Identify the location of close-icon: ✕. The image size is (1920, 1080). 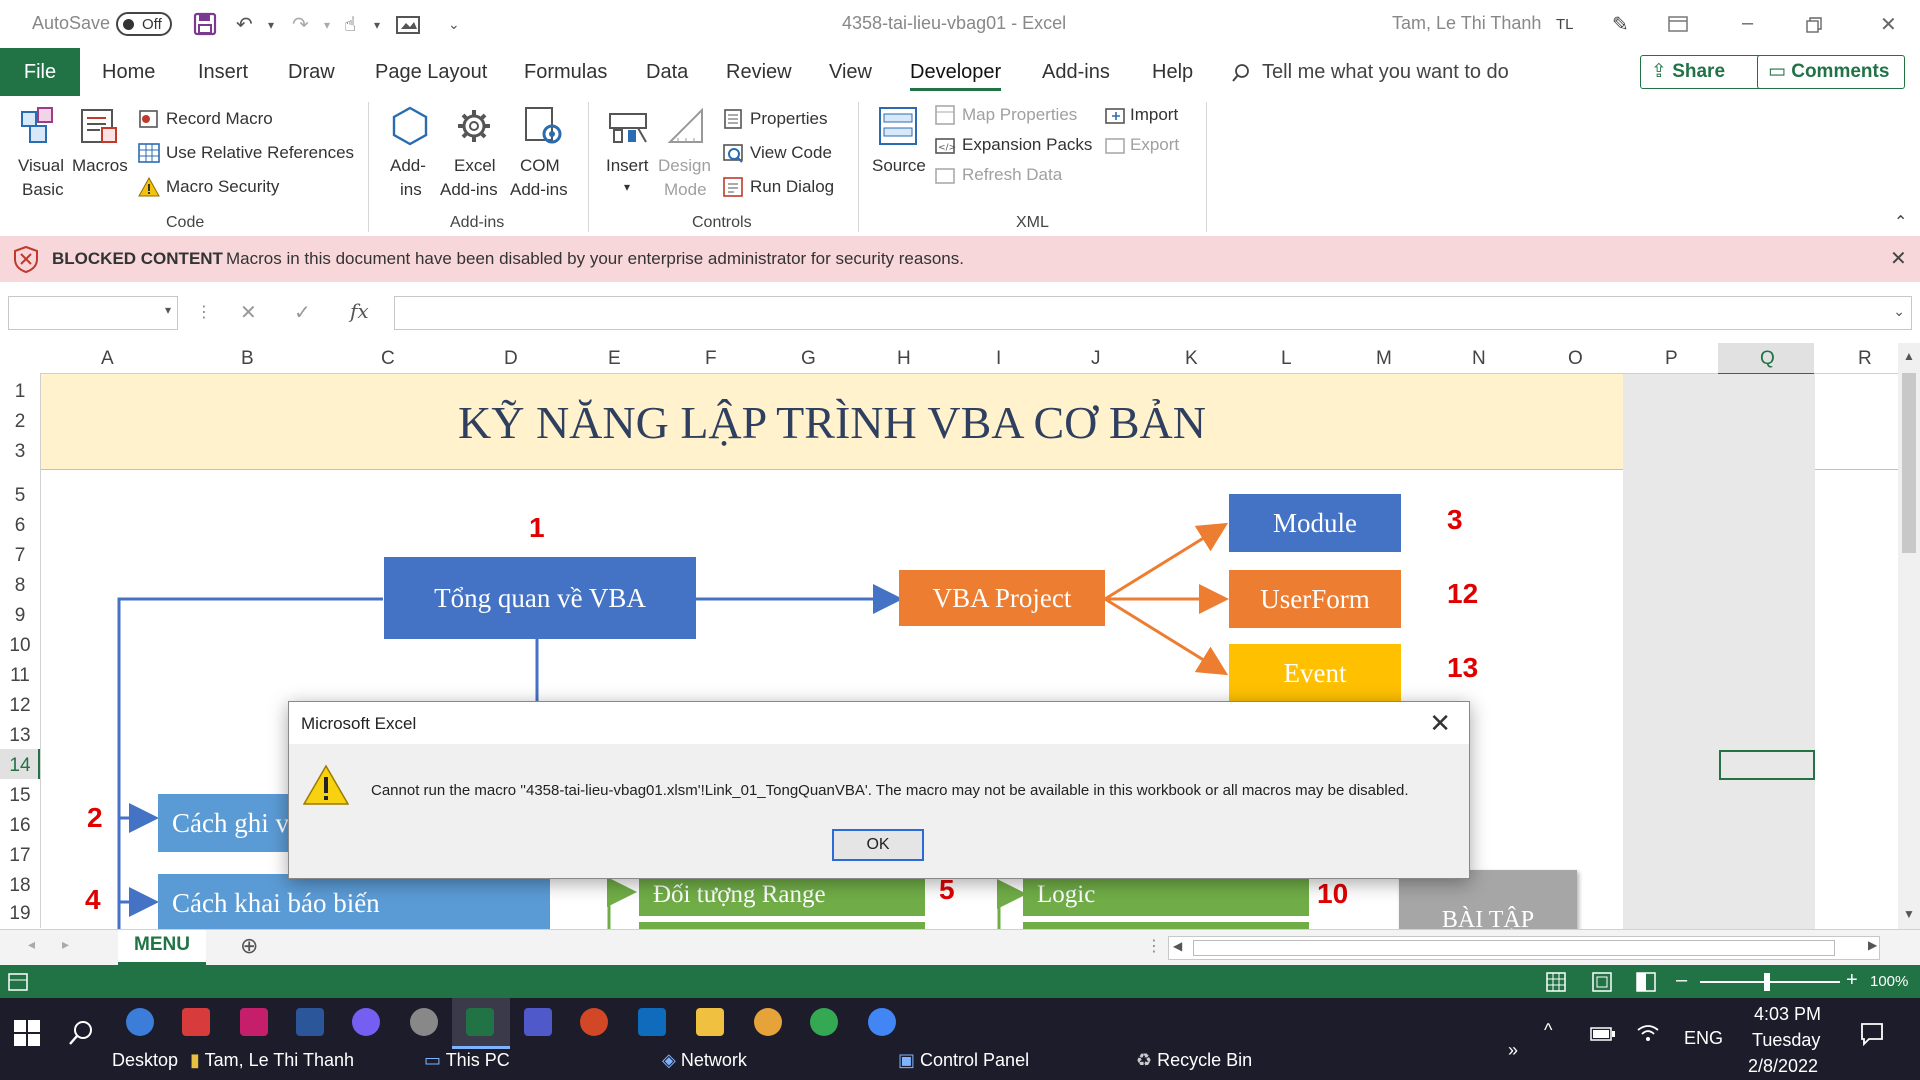
(1888, 24).